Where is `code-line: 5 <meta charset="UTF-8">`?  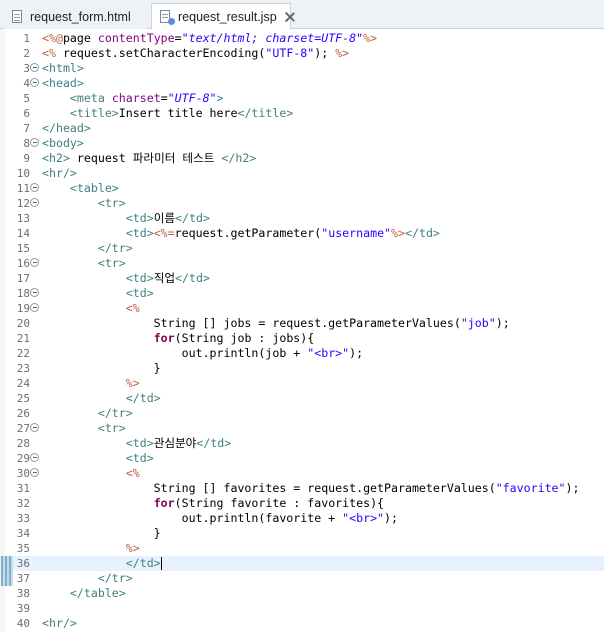
code-line: 5 <meta charset="UTF-8"> is located at coordinates (302, 98).